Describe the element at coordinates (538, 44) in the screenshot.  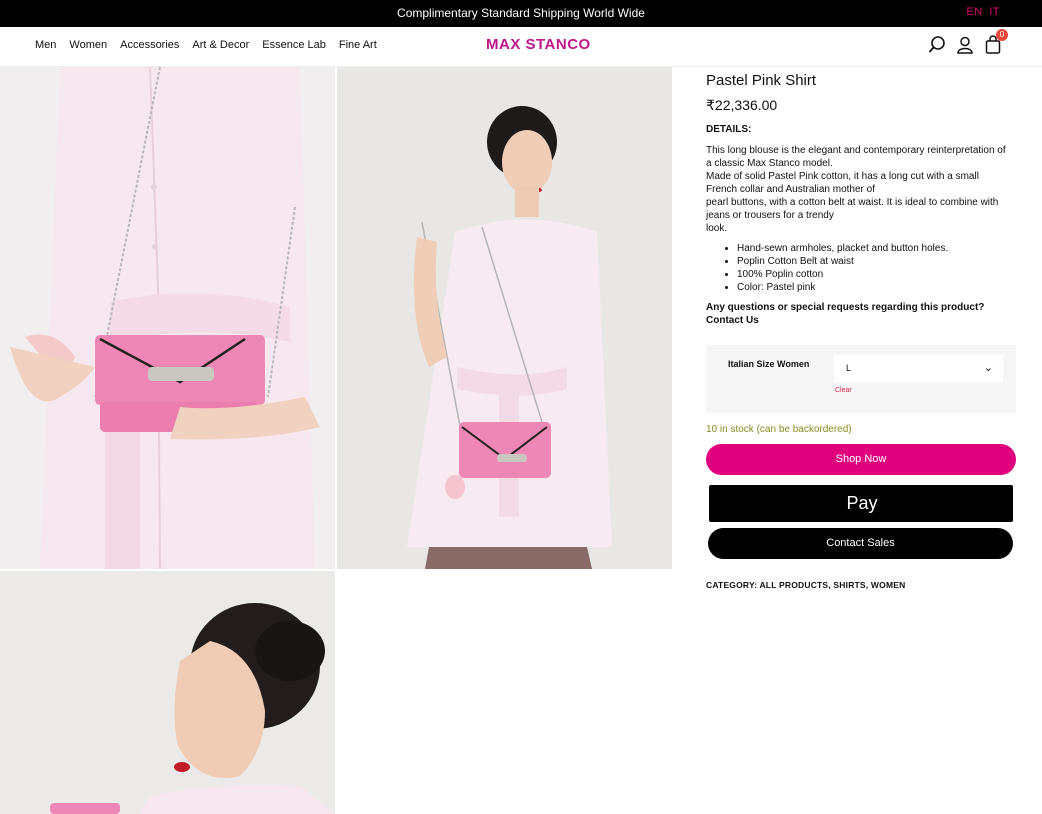
I see `brand-logo: MAX STANCO` at that location.